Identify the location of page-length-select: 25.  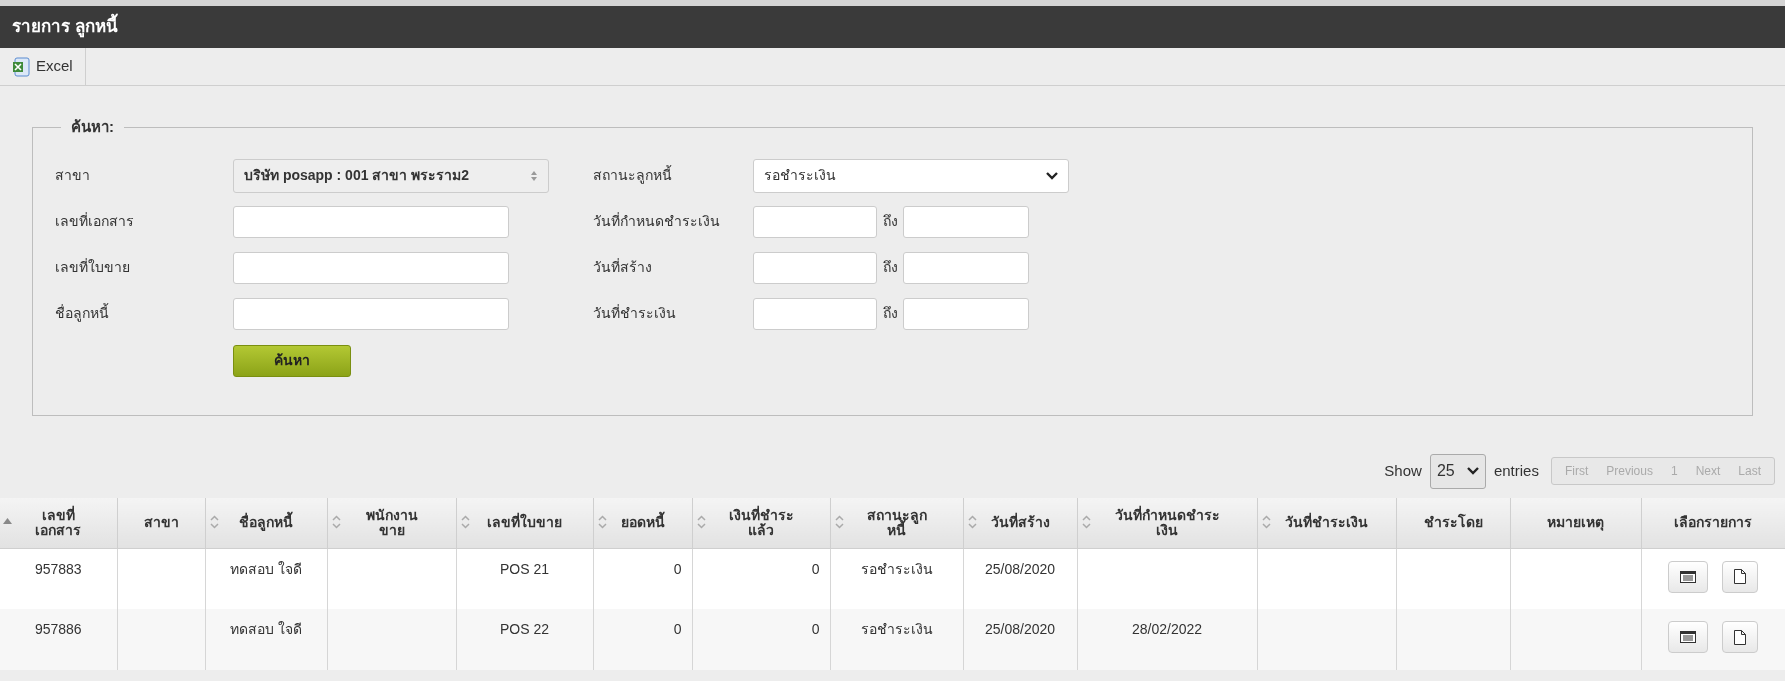
(1457, 471).